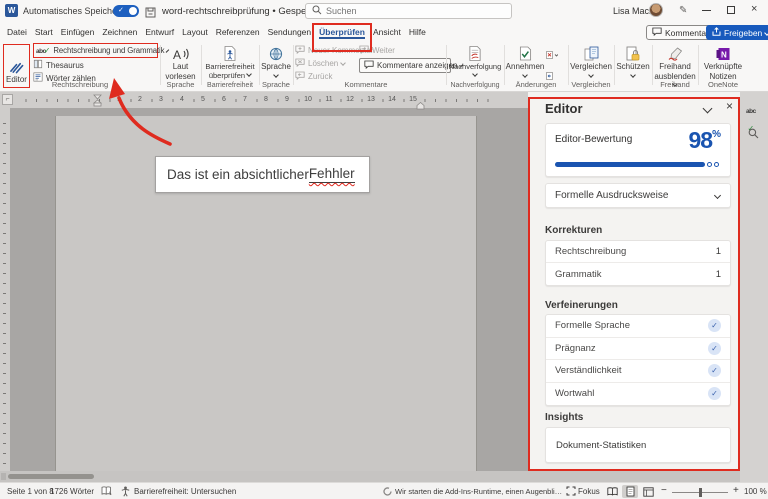  What do you see at coordinates (5, 289) in the screenshot?
I see `vertical-ruler` at bounding box center [5, 289].